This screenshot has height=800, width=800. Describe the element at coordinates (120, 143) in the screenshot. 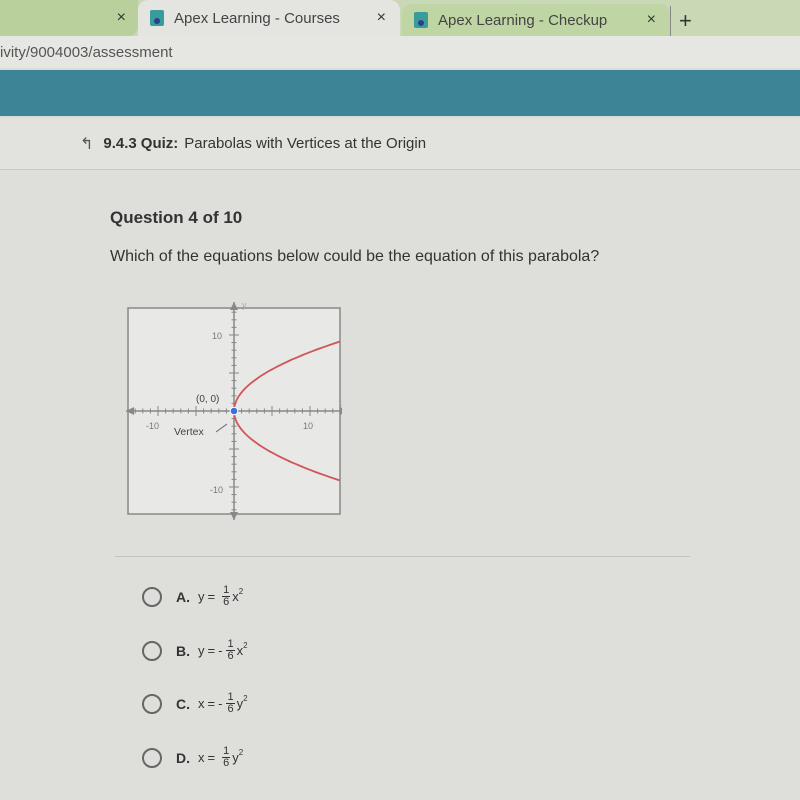

I see `quiz-number: 9.4.3` at that location.